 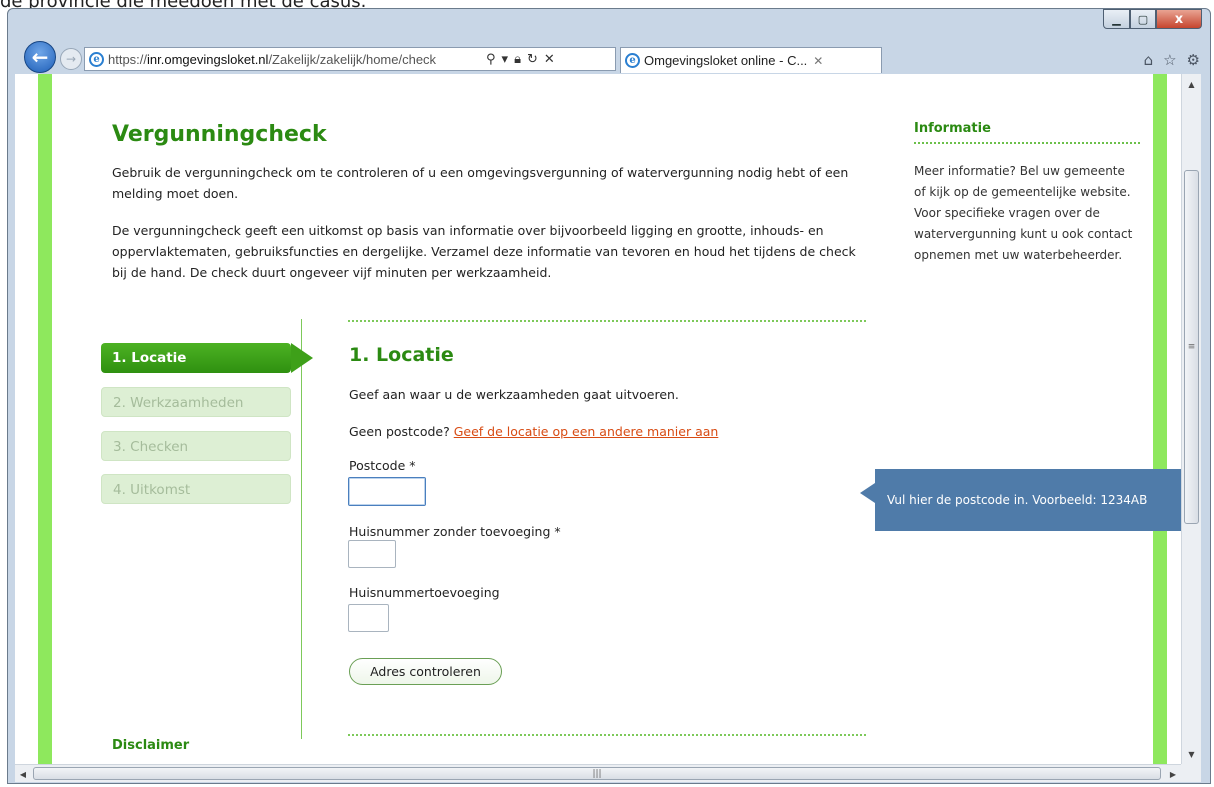 I want to click on disclaimer-heading: Disclaimer, so click(x=150, y=745).